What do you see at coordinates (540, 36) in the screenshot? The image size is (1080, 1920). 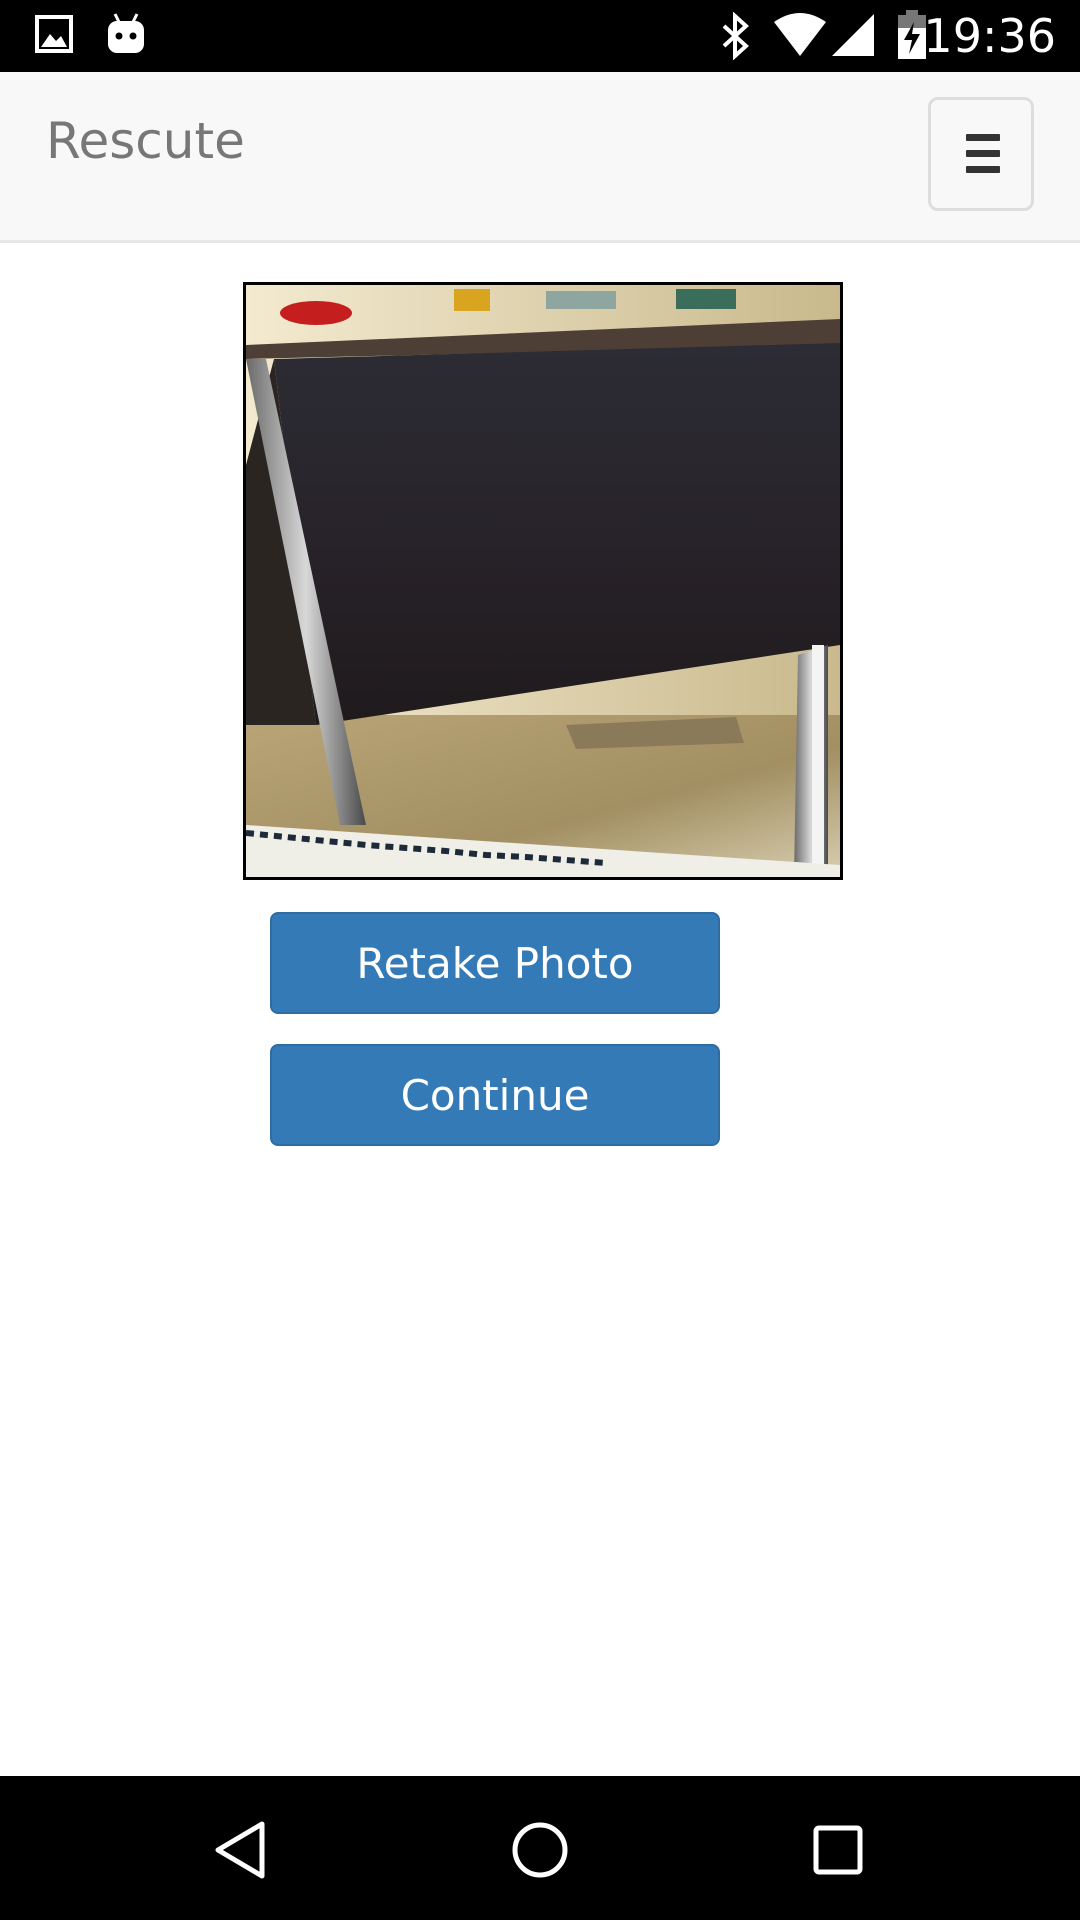 I see `status-bar: 19:36` at bounding box center [540, 36].